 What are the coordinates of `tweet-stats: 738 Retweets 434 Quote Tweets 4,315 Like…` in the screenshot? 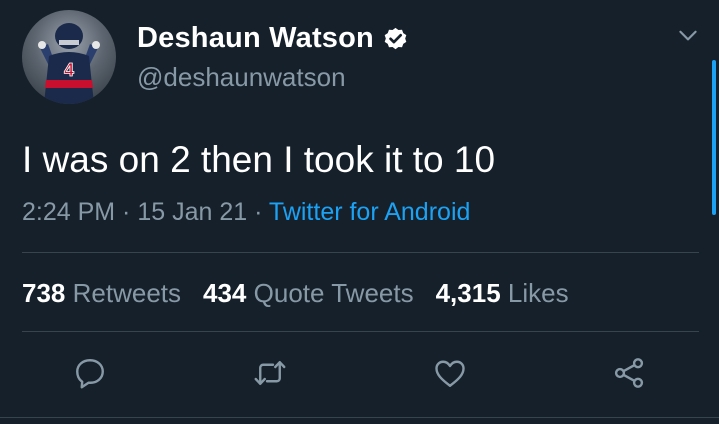 It's located at (306, 293).